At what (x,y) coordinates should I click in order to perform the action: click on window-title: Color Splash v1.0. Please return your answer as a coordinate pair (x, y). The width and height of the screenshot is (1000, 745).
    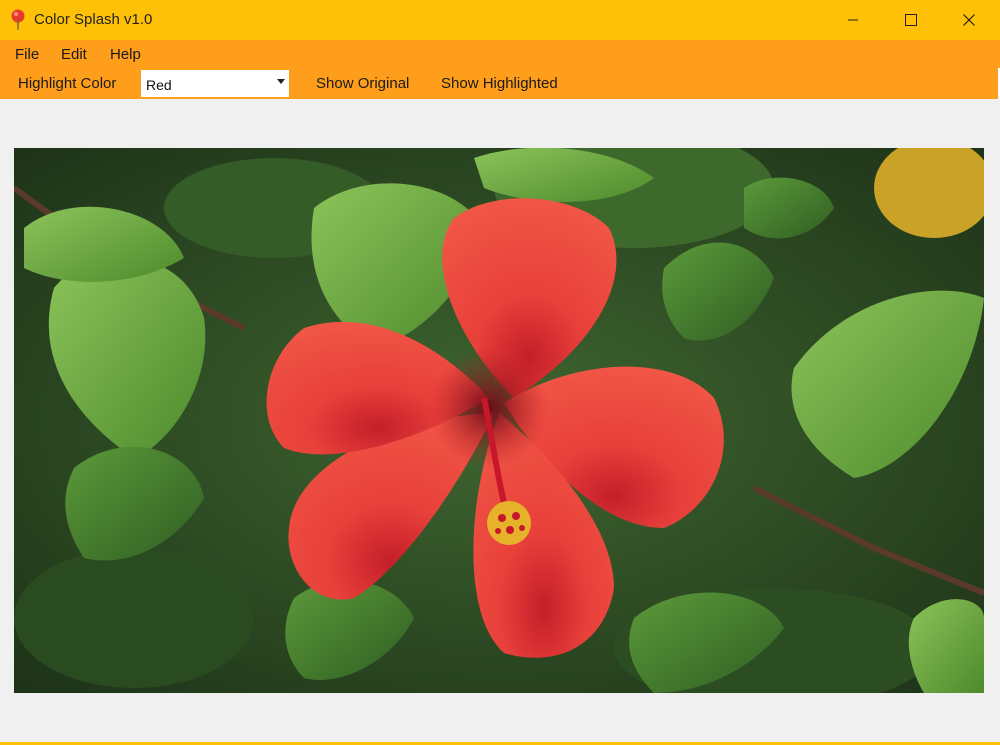
    Looking at the image, I should click on (93, 19).